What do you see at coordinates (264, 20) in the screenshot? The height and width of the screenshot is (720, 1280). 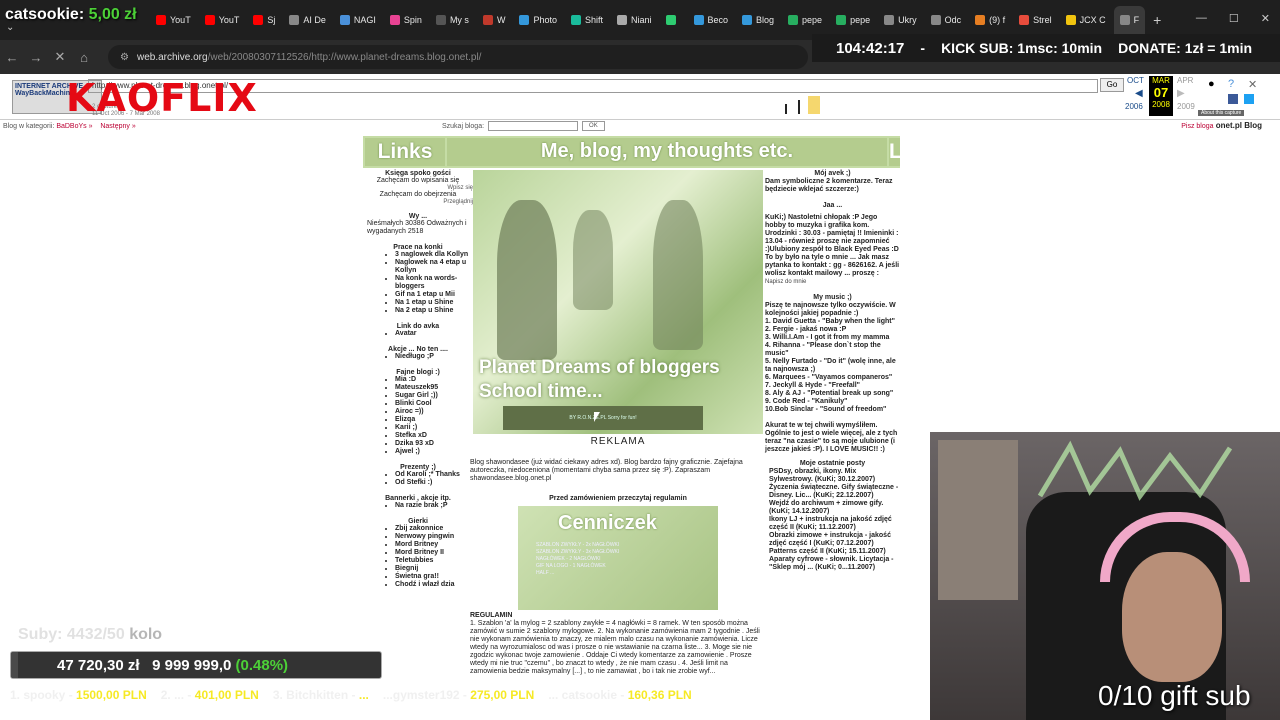 I see `browser-tab: Sj` at bounding box center [264, 20].